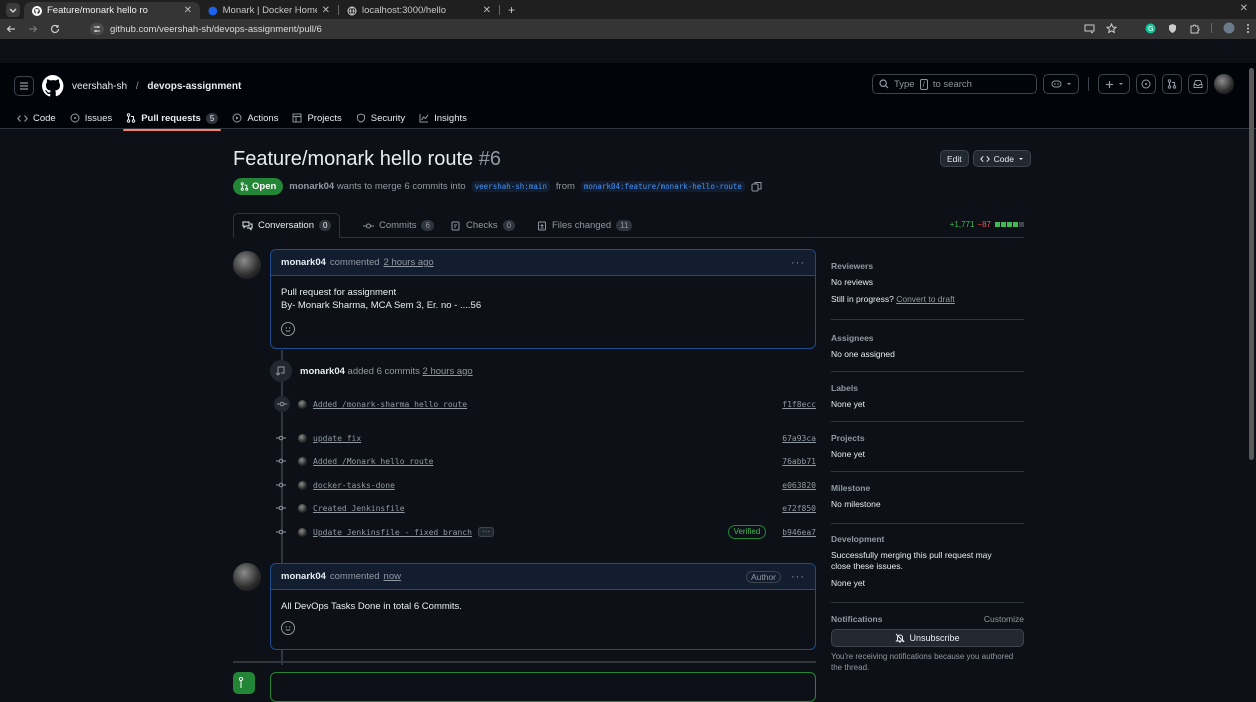 The width and height of the screenshot is (1256, 702). Describe the element at coordinates (392, 576) in the screenshot. I see `comment-timestamp: now` at that location.